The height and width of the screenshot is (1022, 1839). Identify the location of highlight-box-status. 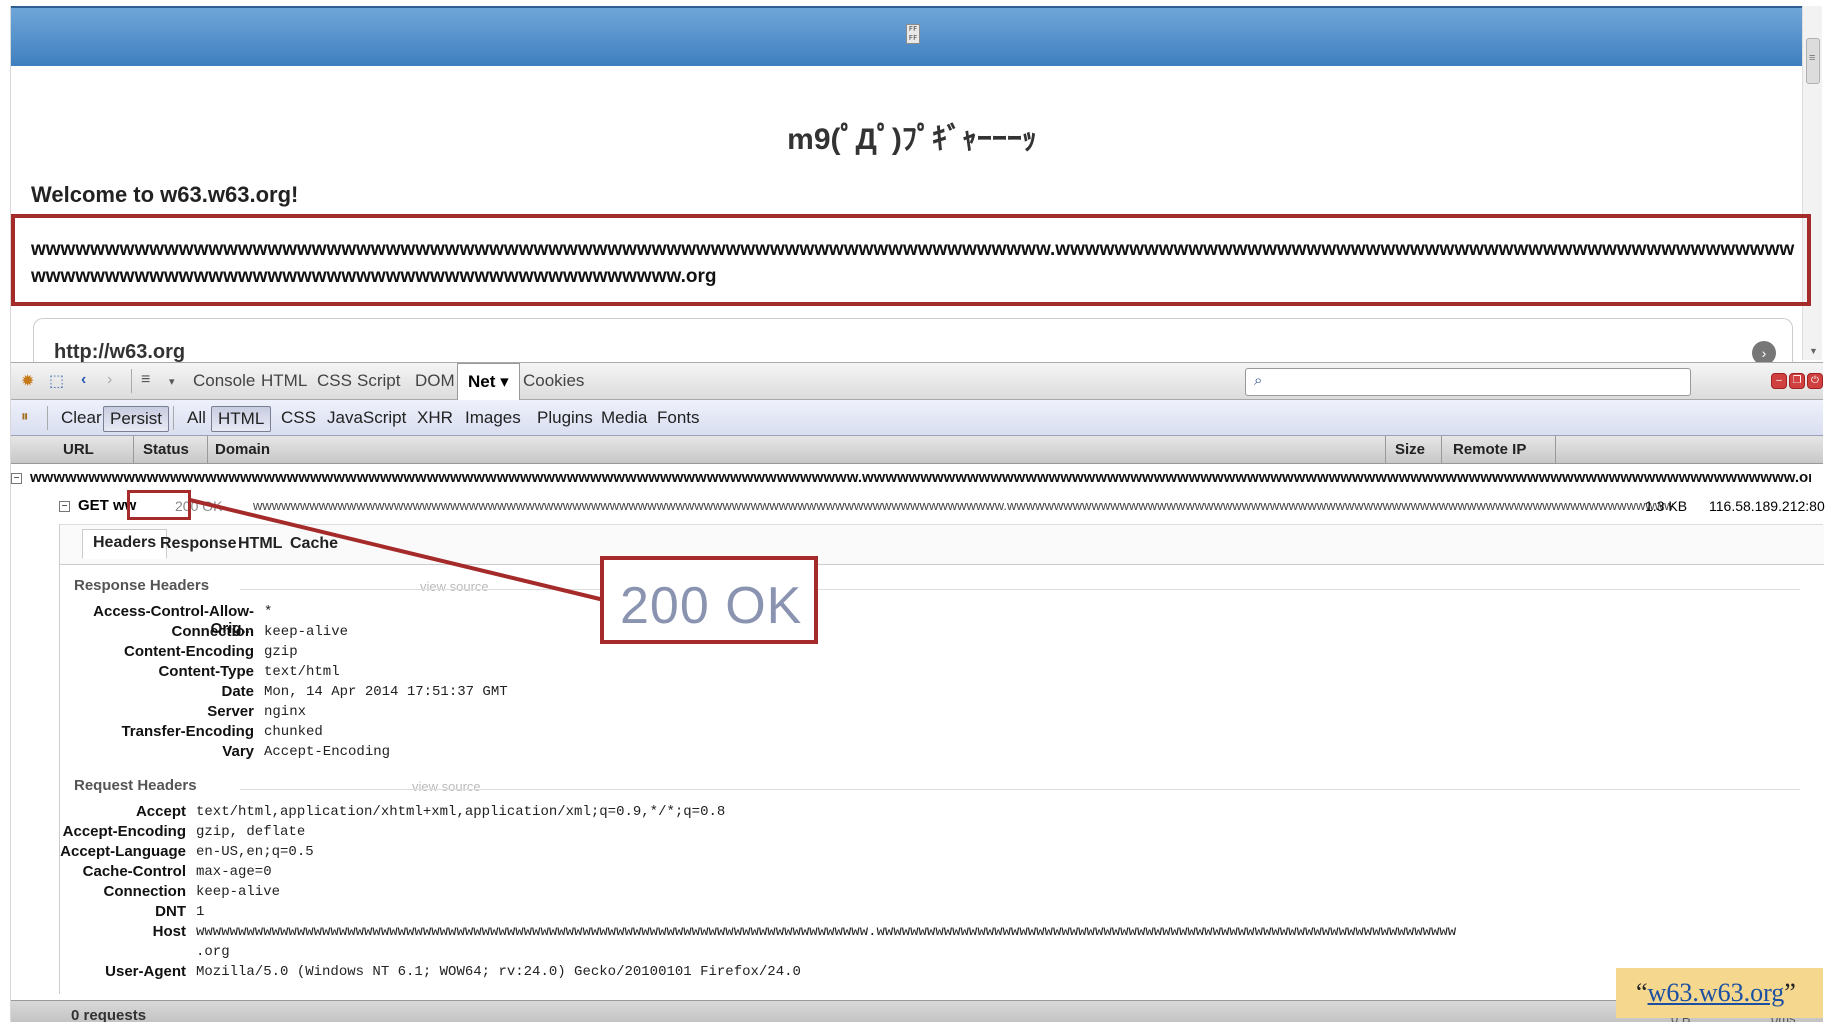
(159, 505).